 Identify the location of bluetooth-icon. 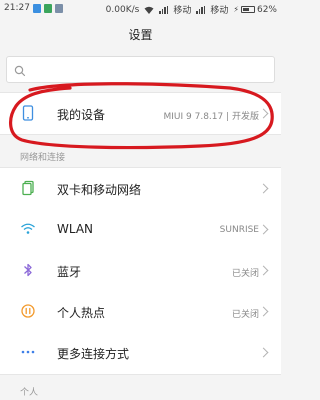
(28, 270).